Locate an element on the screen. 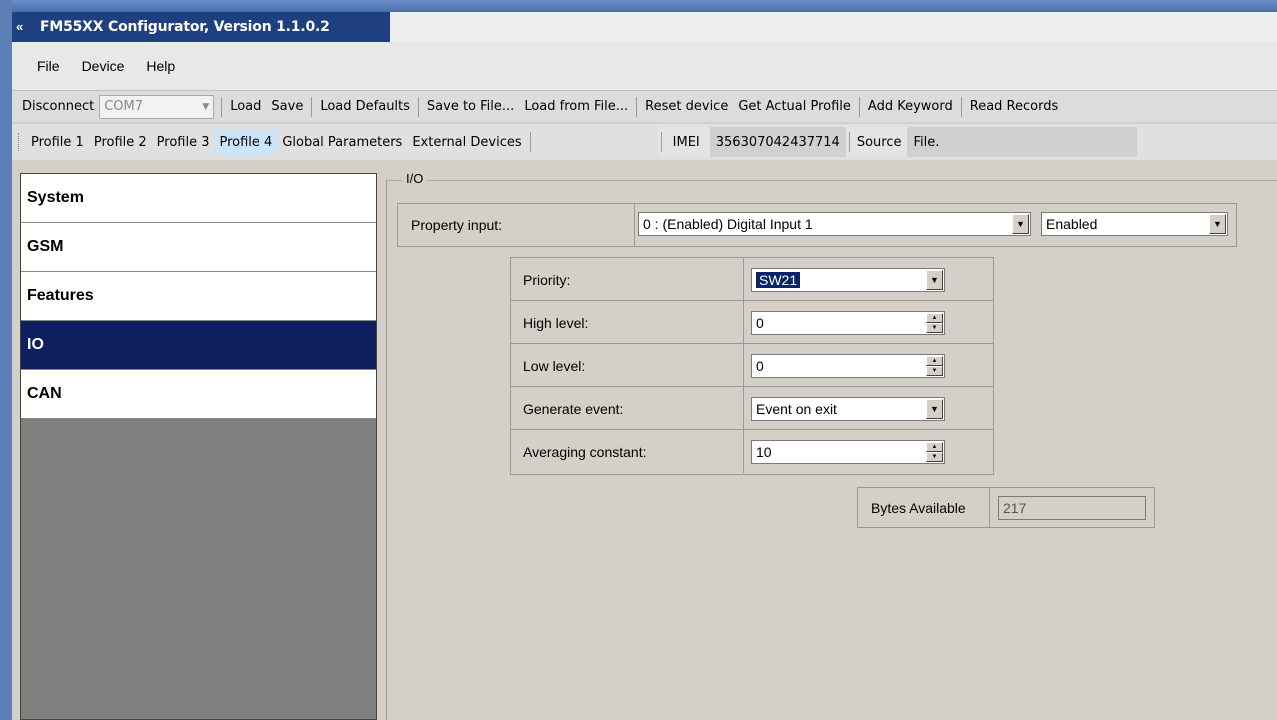 The image size is (1277, 720). nav-item-gsm: GSM is located at coordinates (198, 247).